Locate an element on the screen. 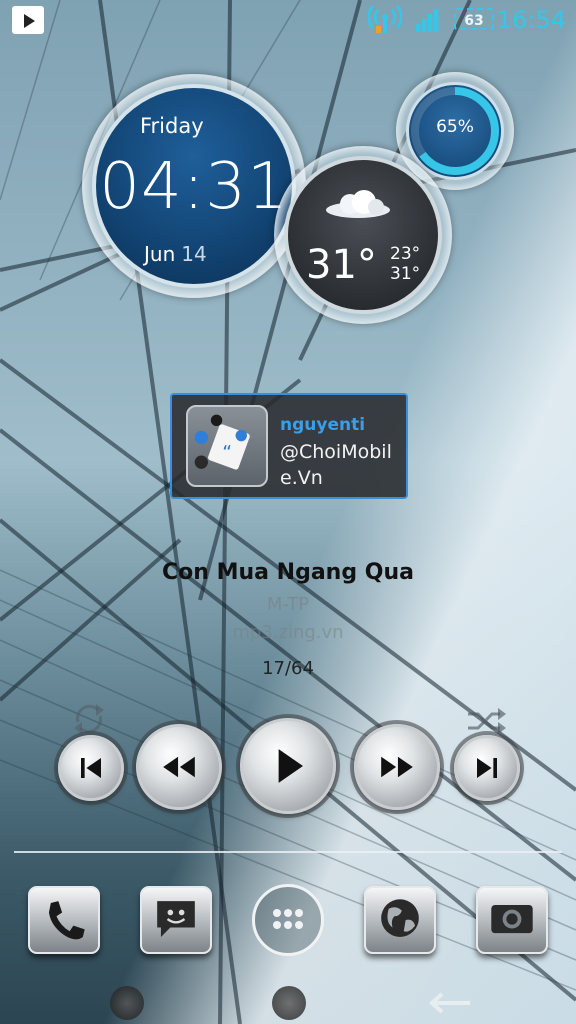 Image resolution: width=576 pixels, height=1024 pixels. battery-widget: 65% is located at coordinates (455, 131).